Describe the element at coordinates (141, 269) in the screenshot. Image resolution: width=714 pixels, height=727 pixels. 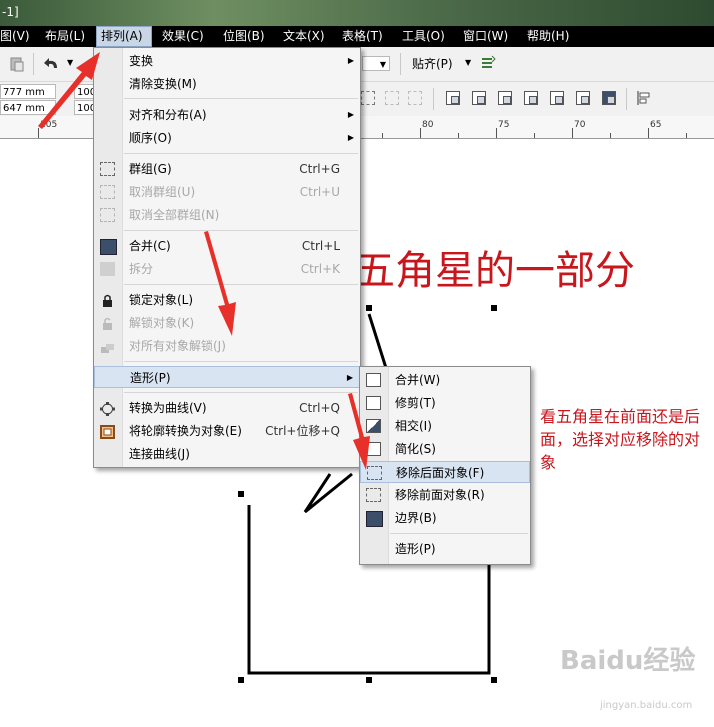
I see `menu-item-label: 拆分` at that location.